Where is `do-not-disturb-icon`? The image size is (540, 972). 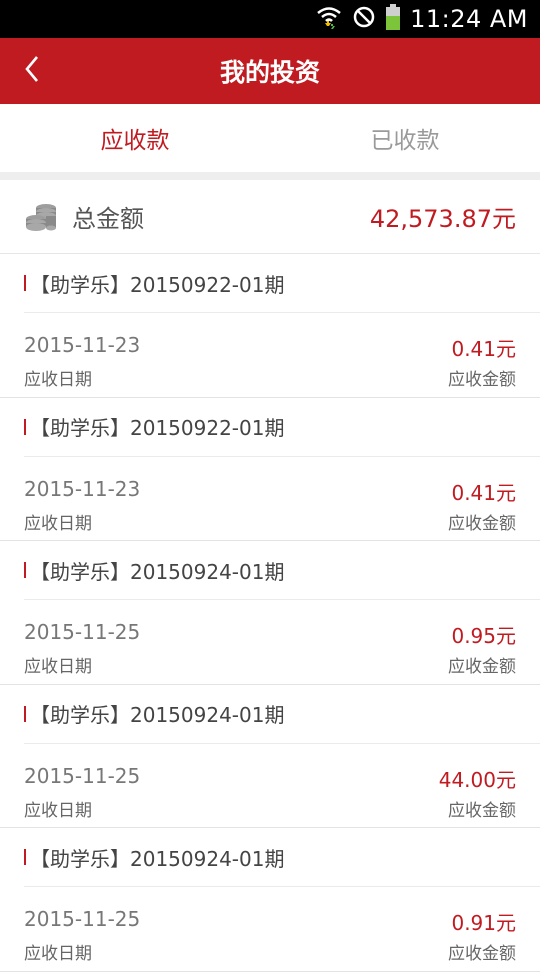 do-not-disturb-icon is located at coordinates (364, 19).